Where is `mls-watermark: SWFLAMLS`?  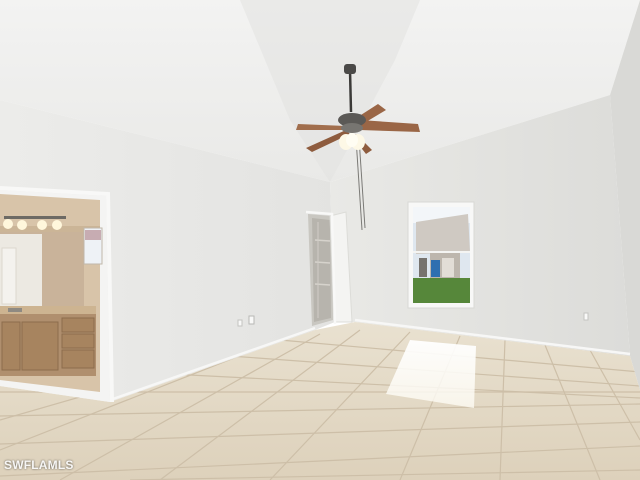
mls-watermark: SWFLAMLS is located at coordinates (39, 465).